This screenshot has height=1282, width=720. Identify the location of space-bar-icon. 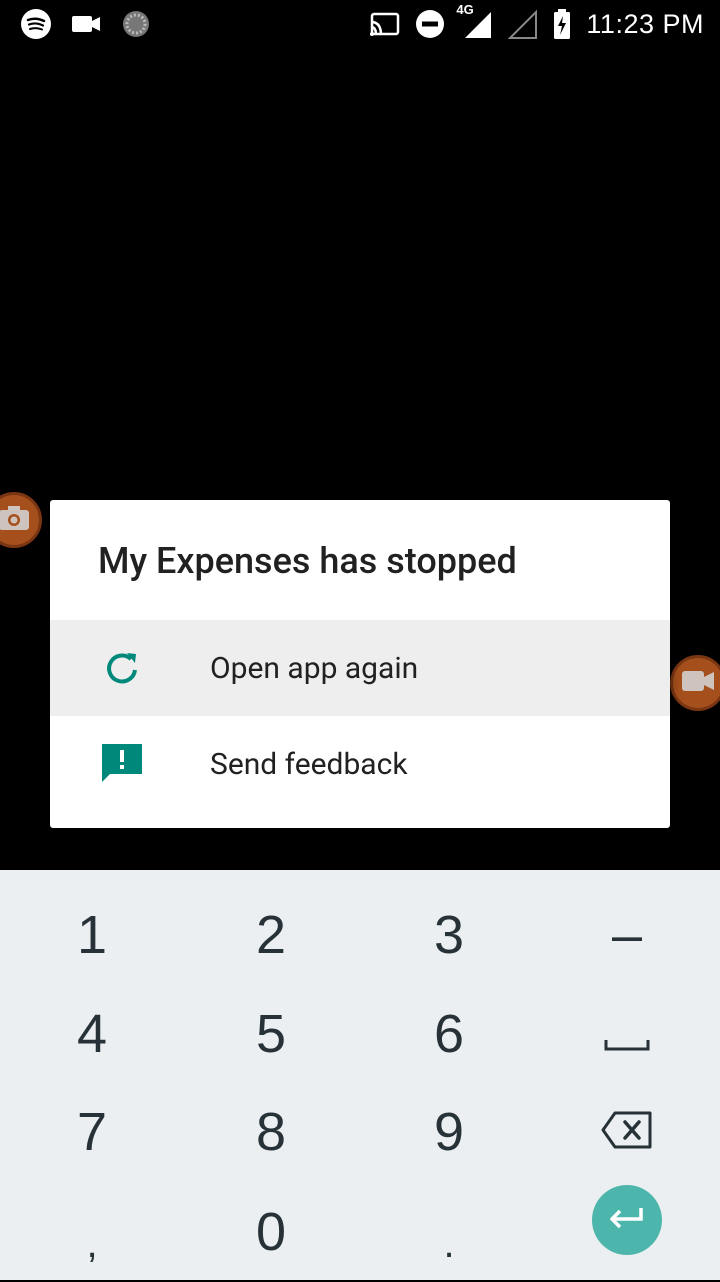
(627, 1034).